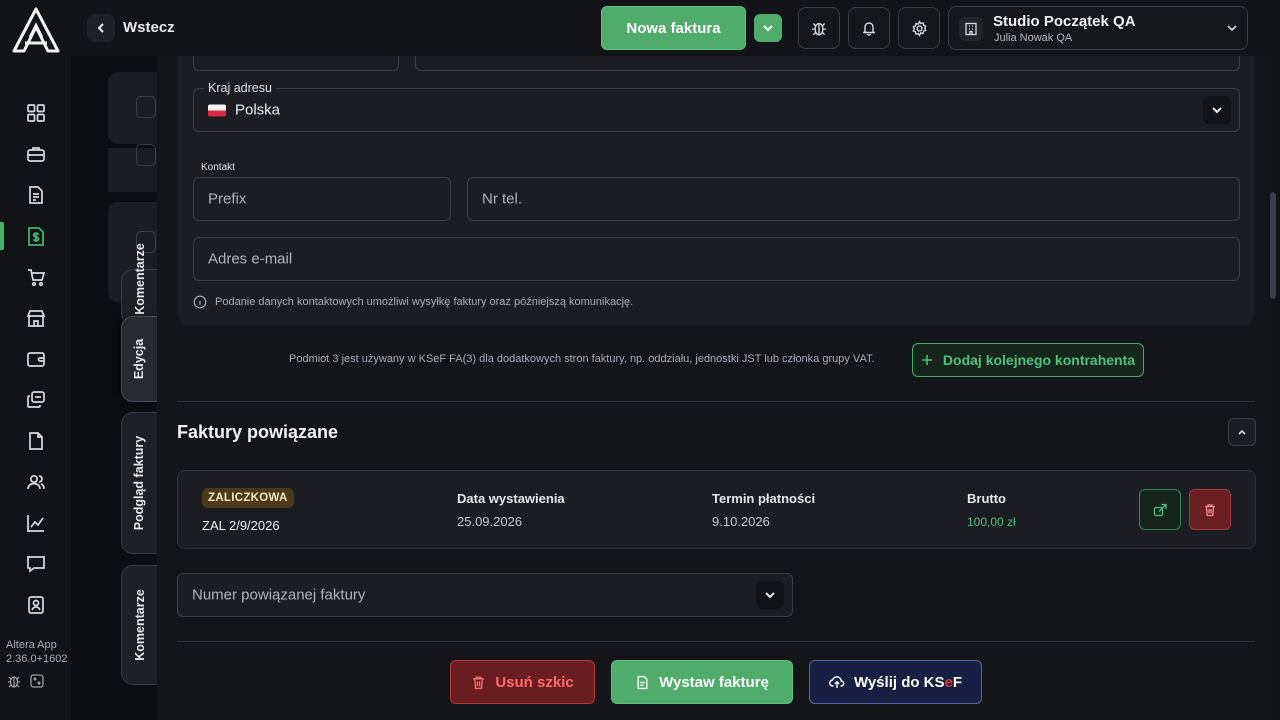 The height and width of the screenshot is (720, 1280). Describe the element at coordinates (991, 522) in the screenshot. I see `gross-value: 100,00 zł` at that location.